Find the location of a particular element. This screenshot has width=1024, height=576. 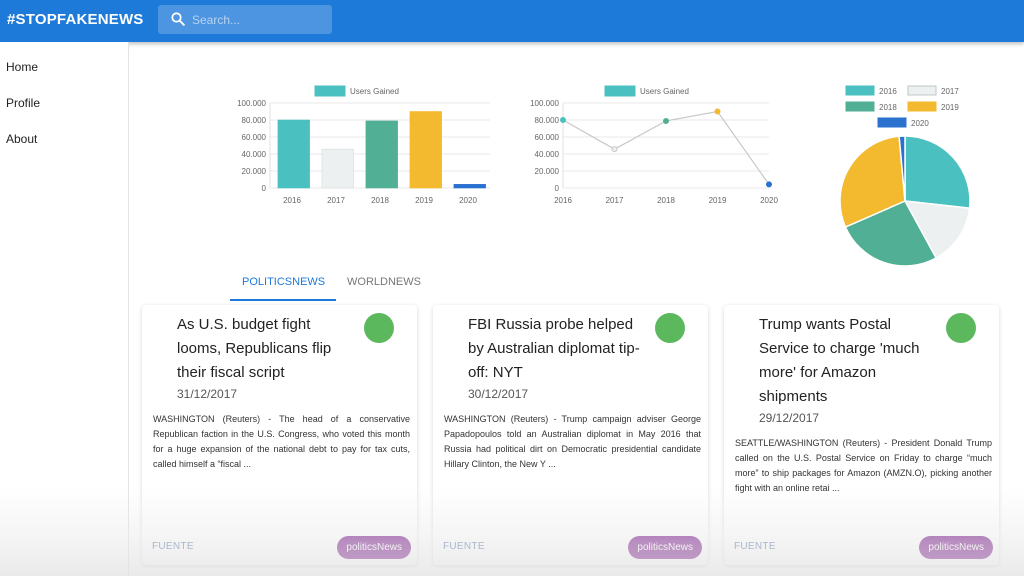

bar-2018 is located at coordinates (381, 154).